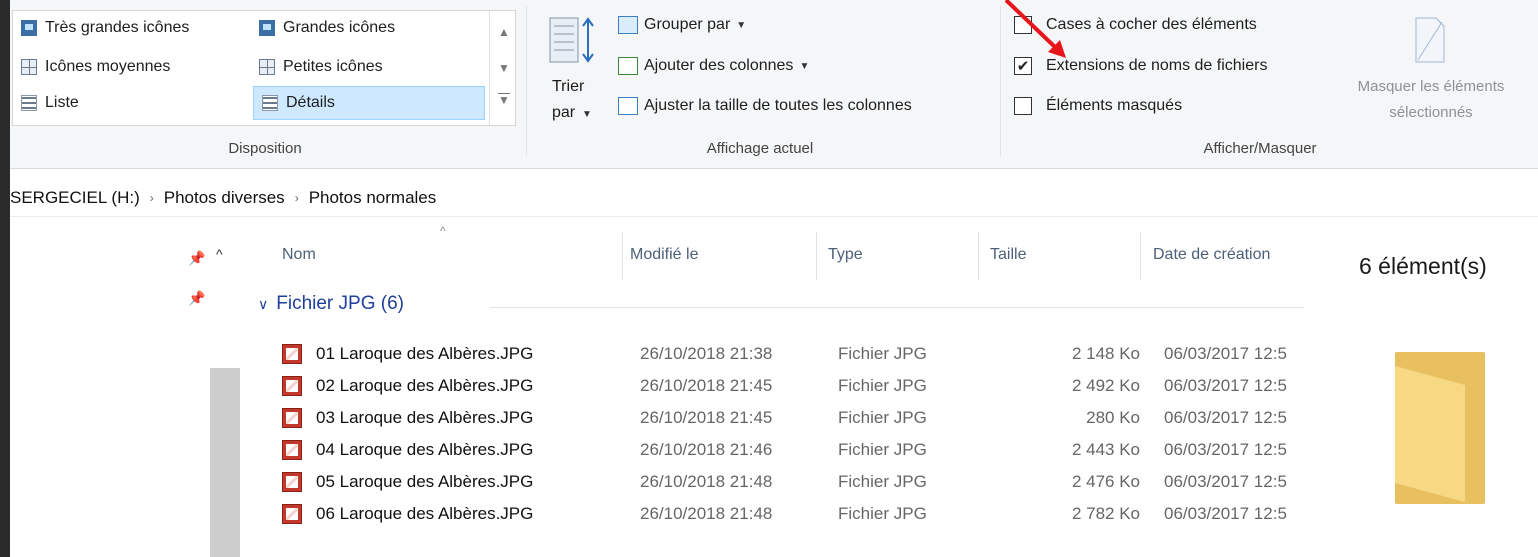 This screenshot has height=557, width=1538. Describe the element at coordinates (1211, 255) in the screenshot. I see `column-header-created: Date de création` at that location.